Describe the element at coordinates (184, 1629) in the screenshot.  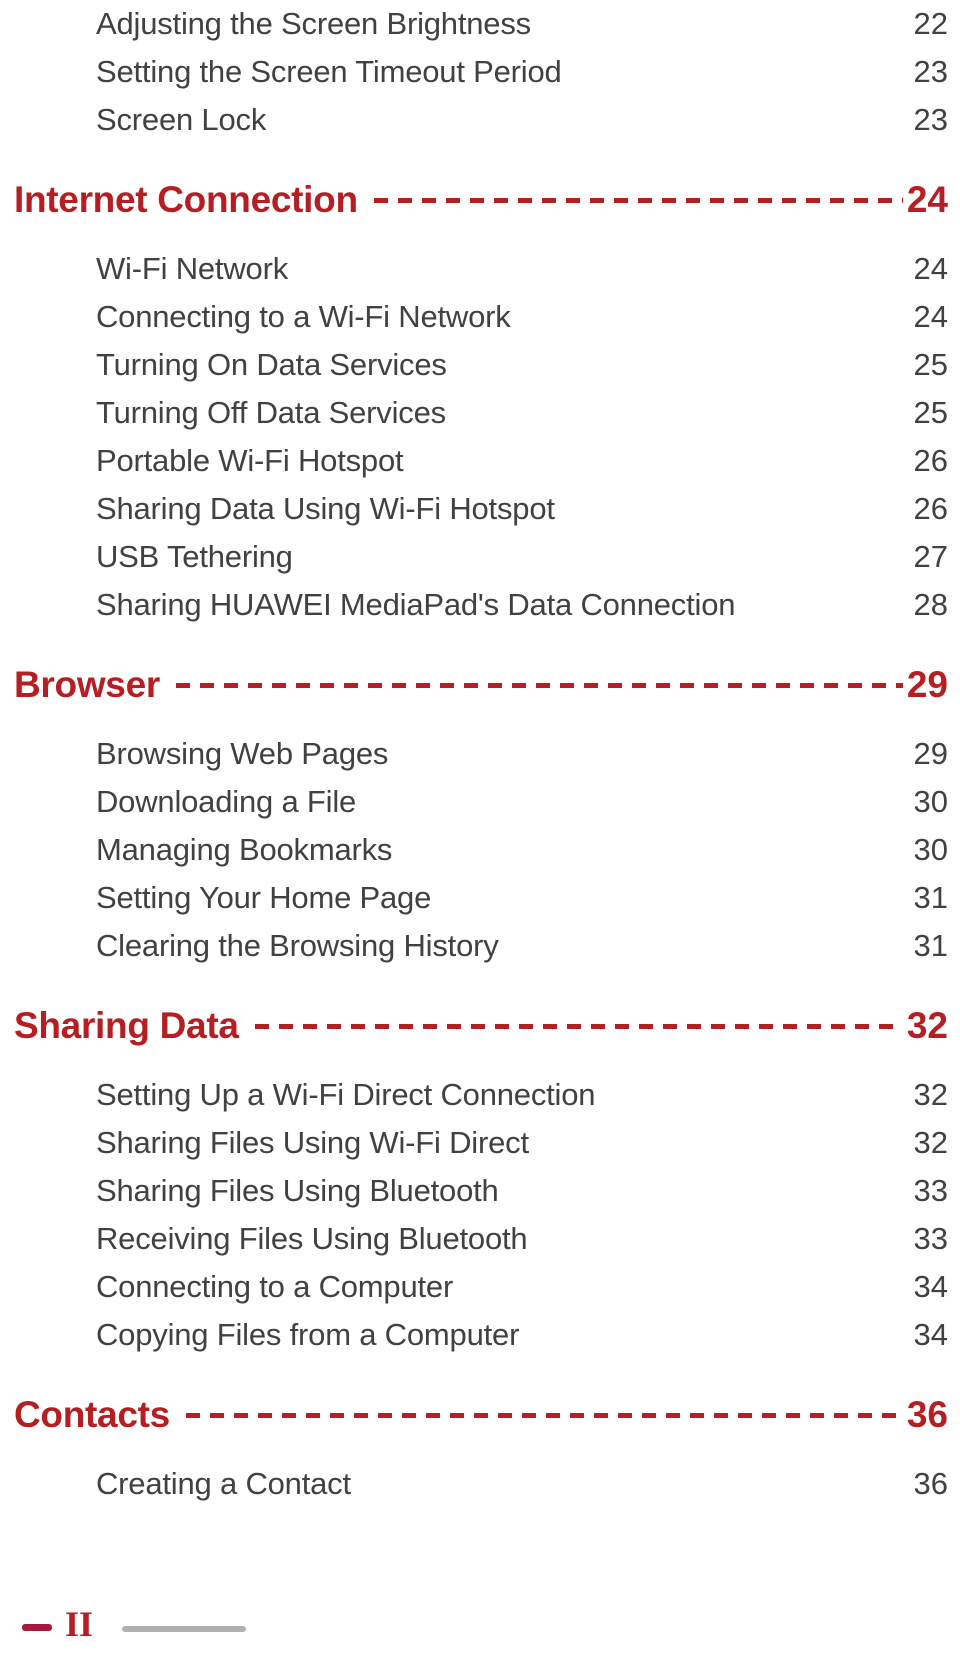
I see `footer-rule` at that location.